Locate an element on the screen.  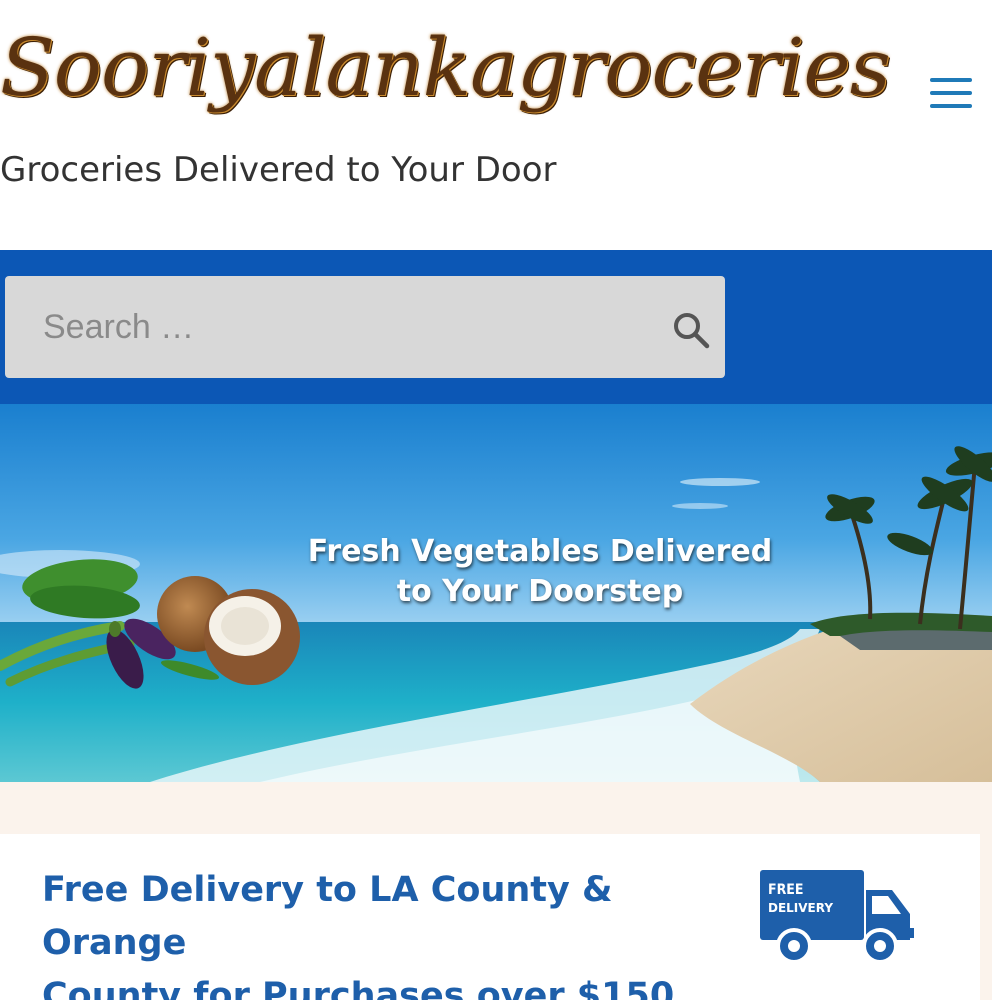
free-delivery-line-1: Free Delivery to LA County & Orange is located at coordinates (327, 916).